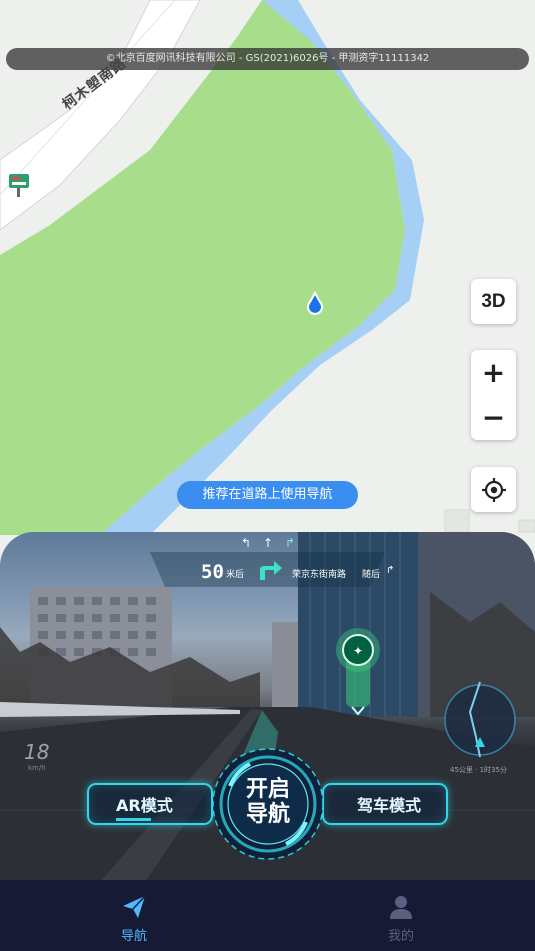 The image size is (535, 951). What do you see at coordinates (319, 575) in the screenshot?
I see `next-road-name: 荣京东街南路` at bounding box center [319, 575].